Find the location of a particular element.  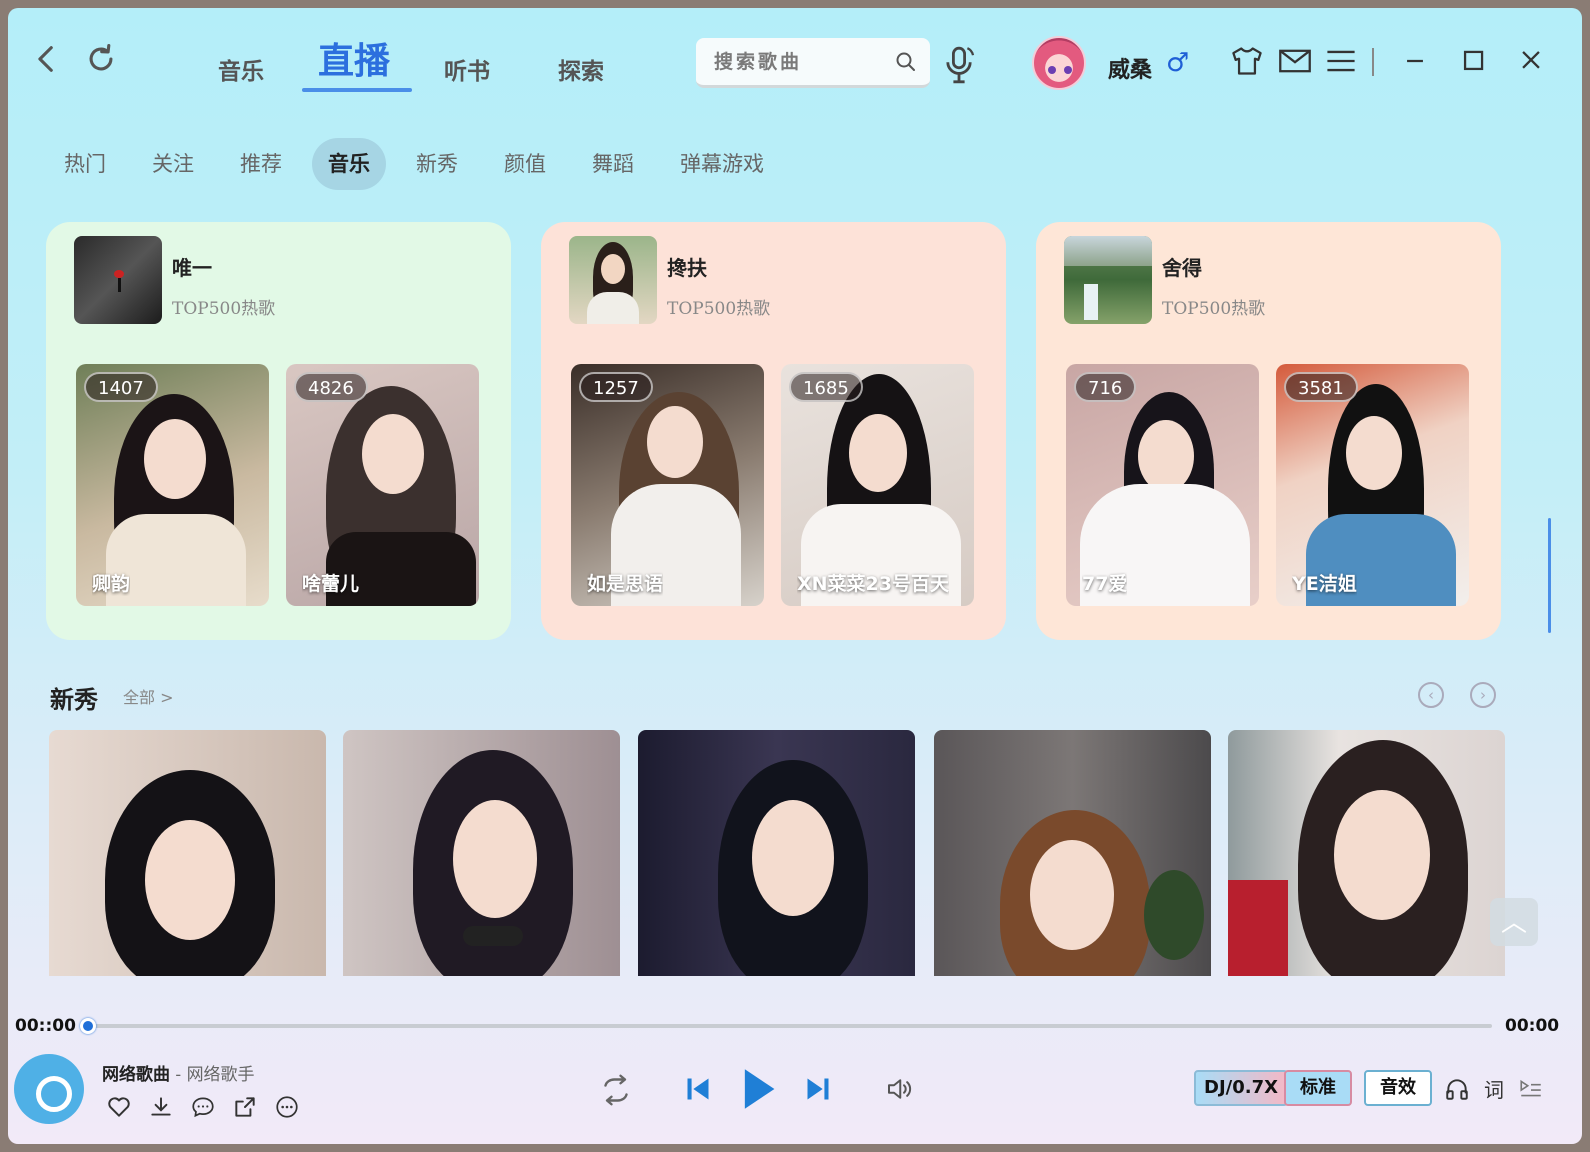

album-disc-icon is located at coordinates (49, 1089).